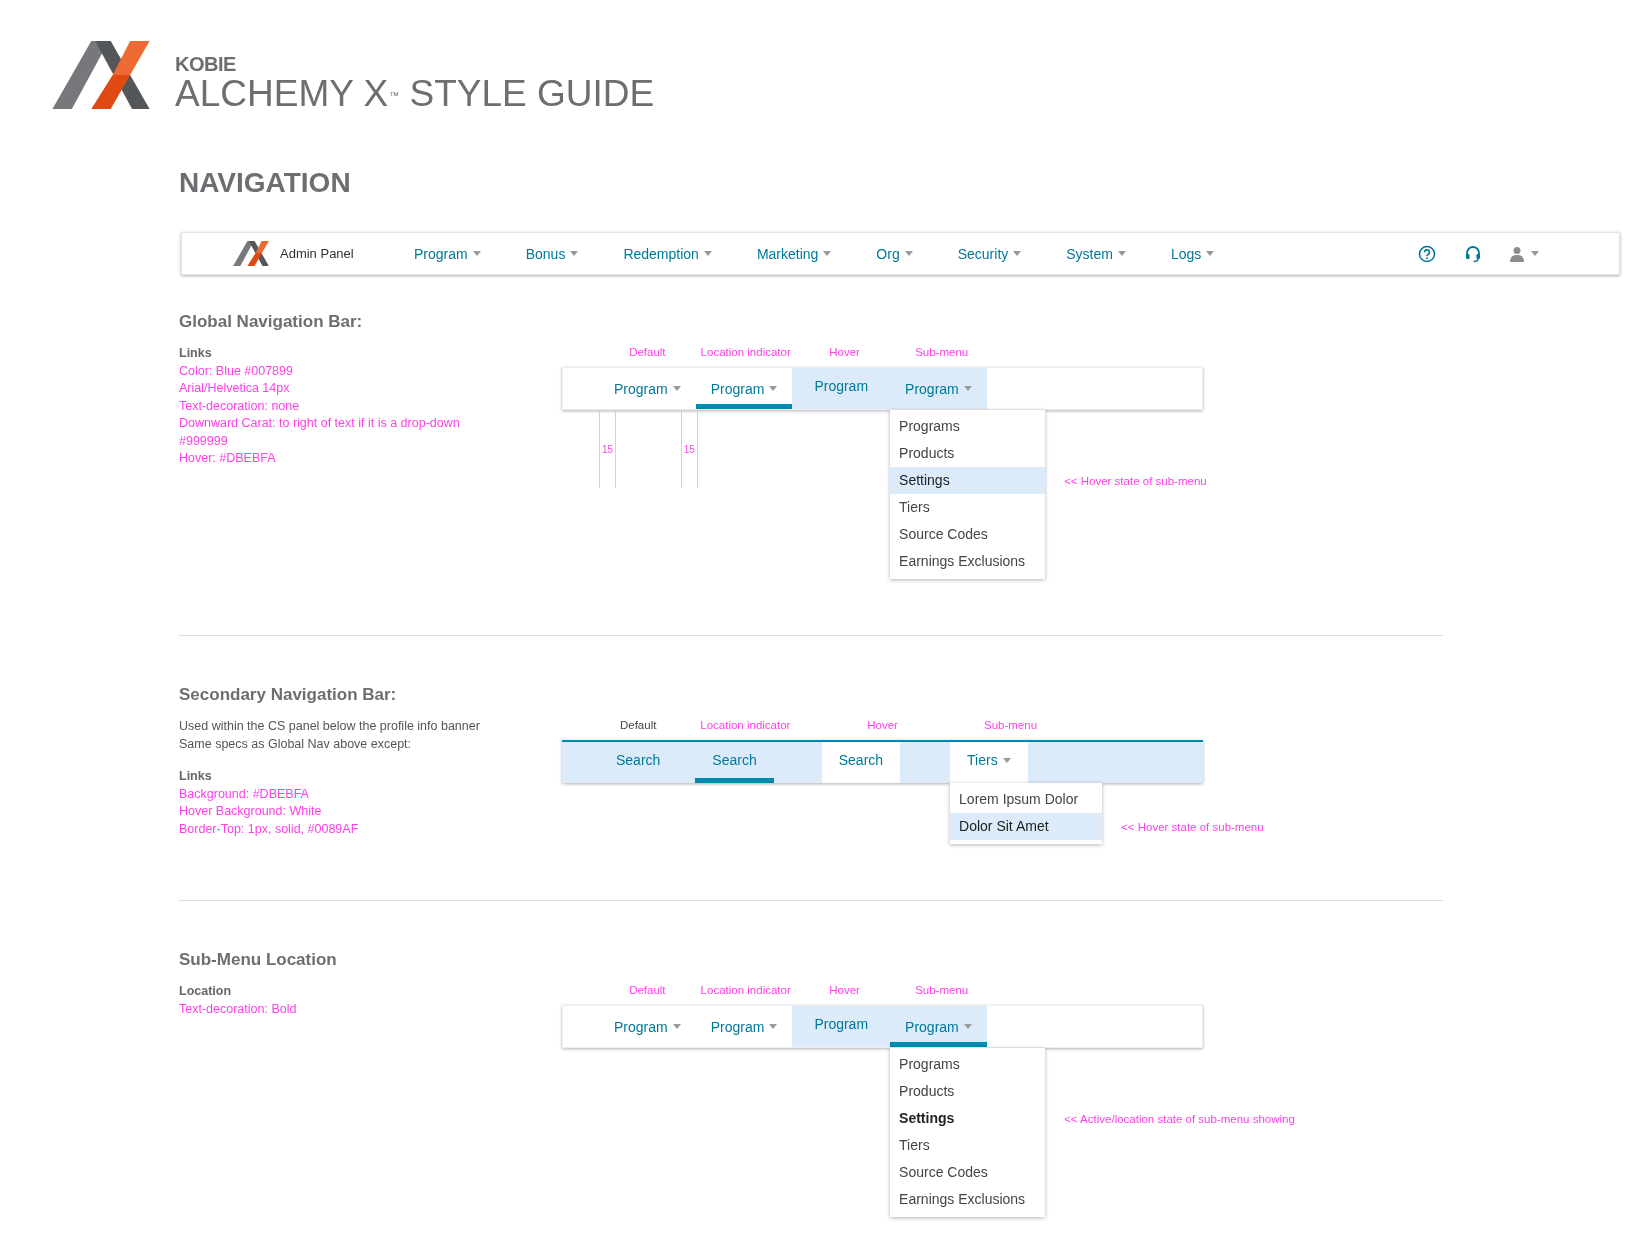 This screenshot has width=1625, height=1244. I want to click on user-menu-button, so click(1524, 253).